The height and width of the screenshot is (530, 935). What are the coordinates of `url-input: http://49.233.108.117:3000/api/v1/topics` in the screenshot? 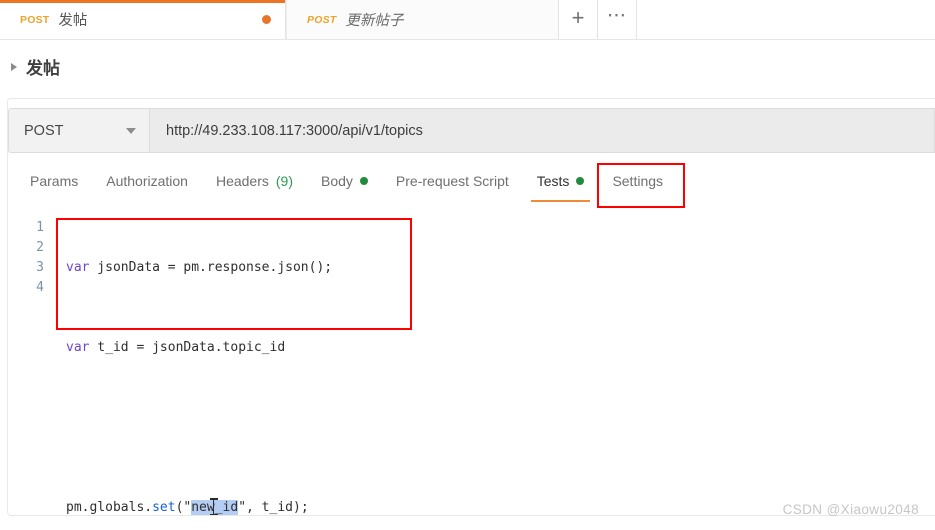 It's located at (542, 130).